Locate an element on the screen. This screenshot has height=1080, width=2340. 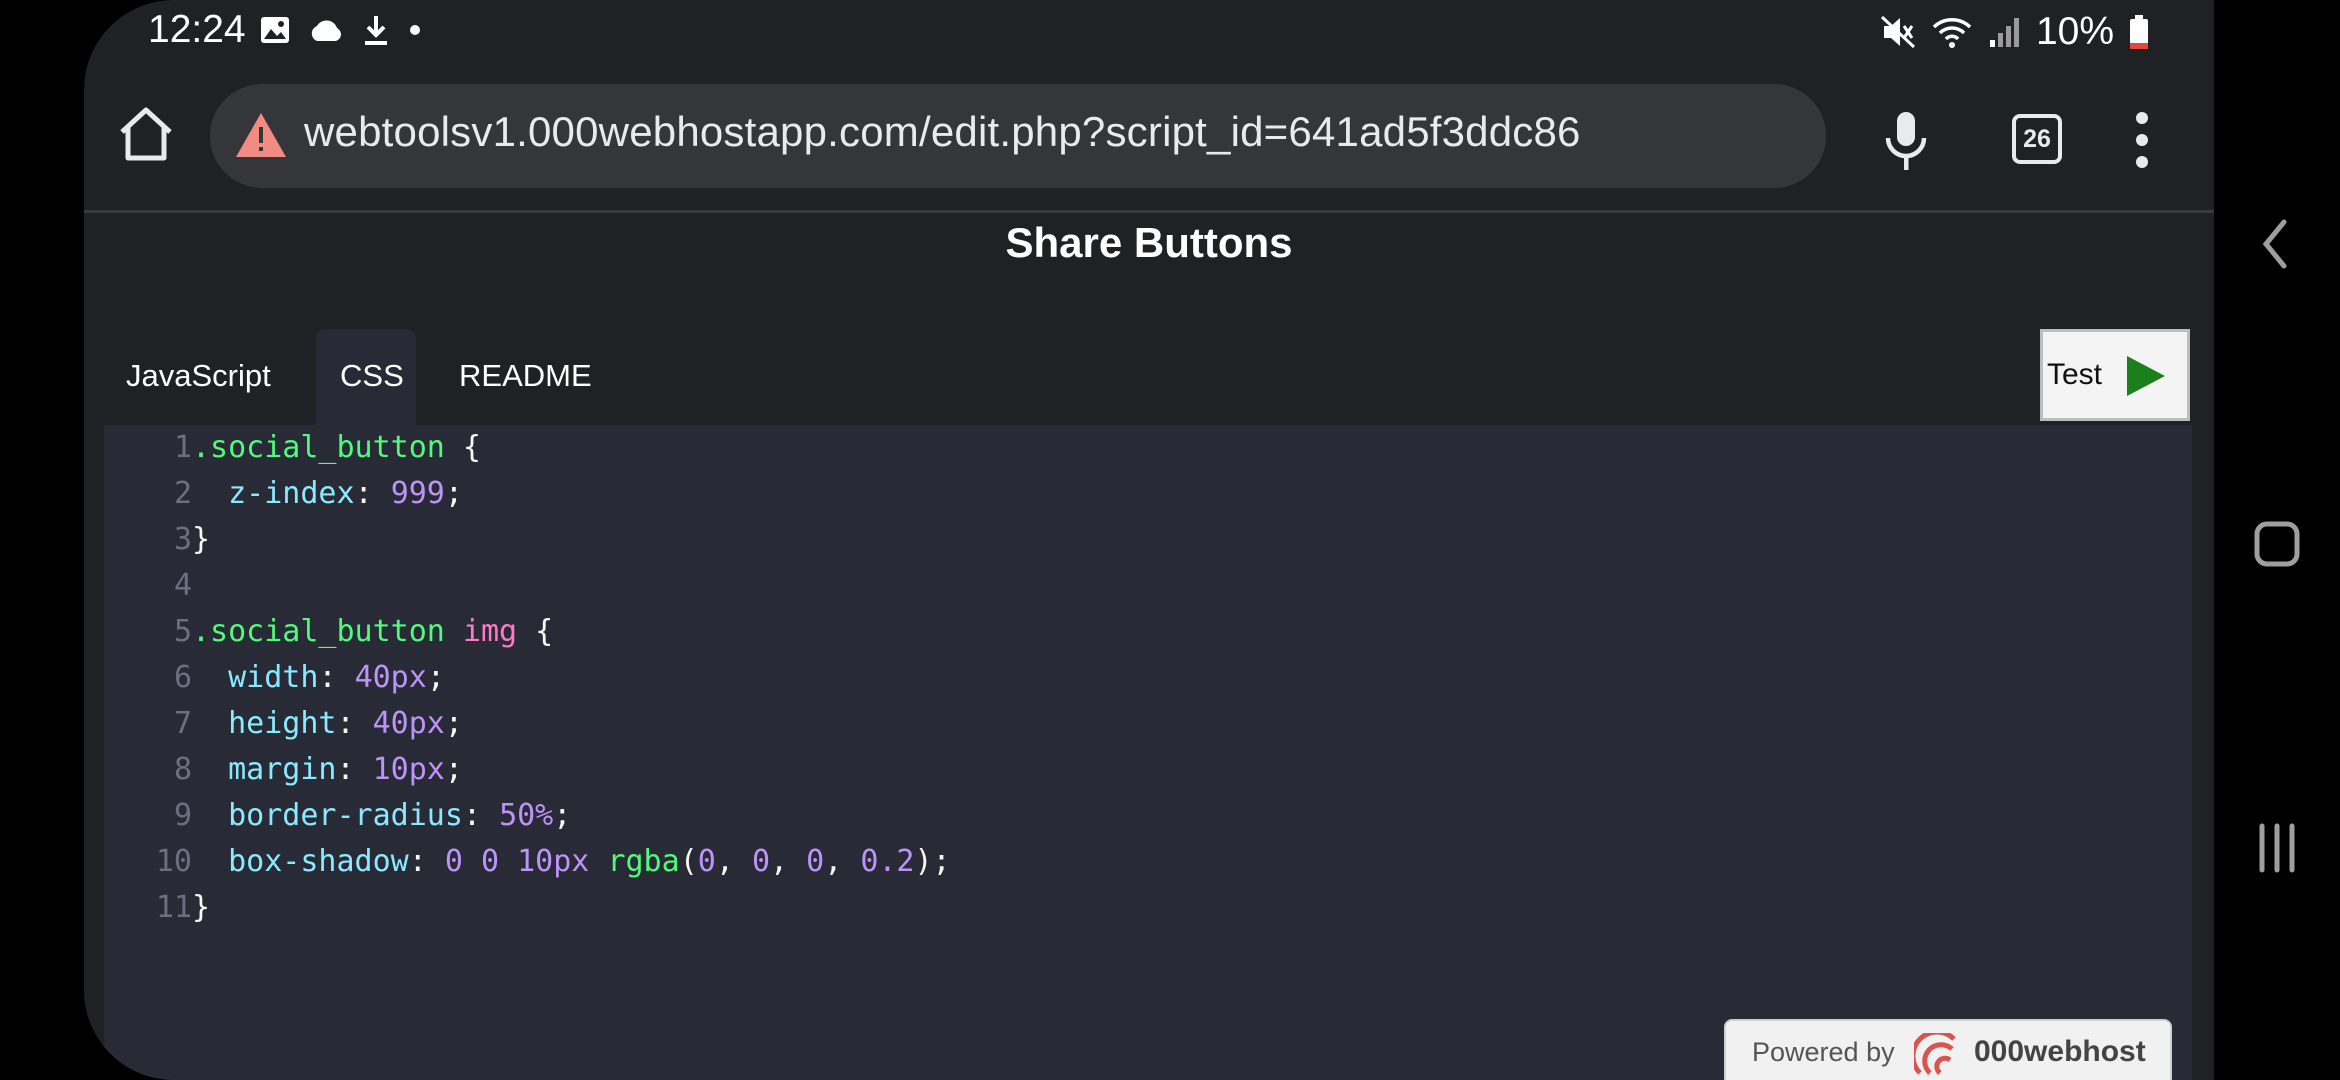
wifi-icon is located at coordinates (1952, 33).